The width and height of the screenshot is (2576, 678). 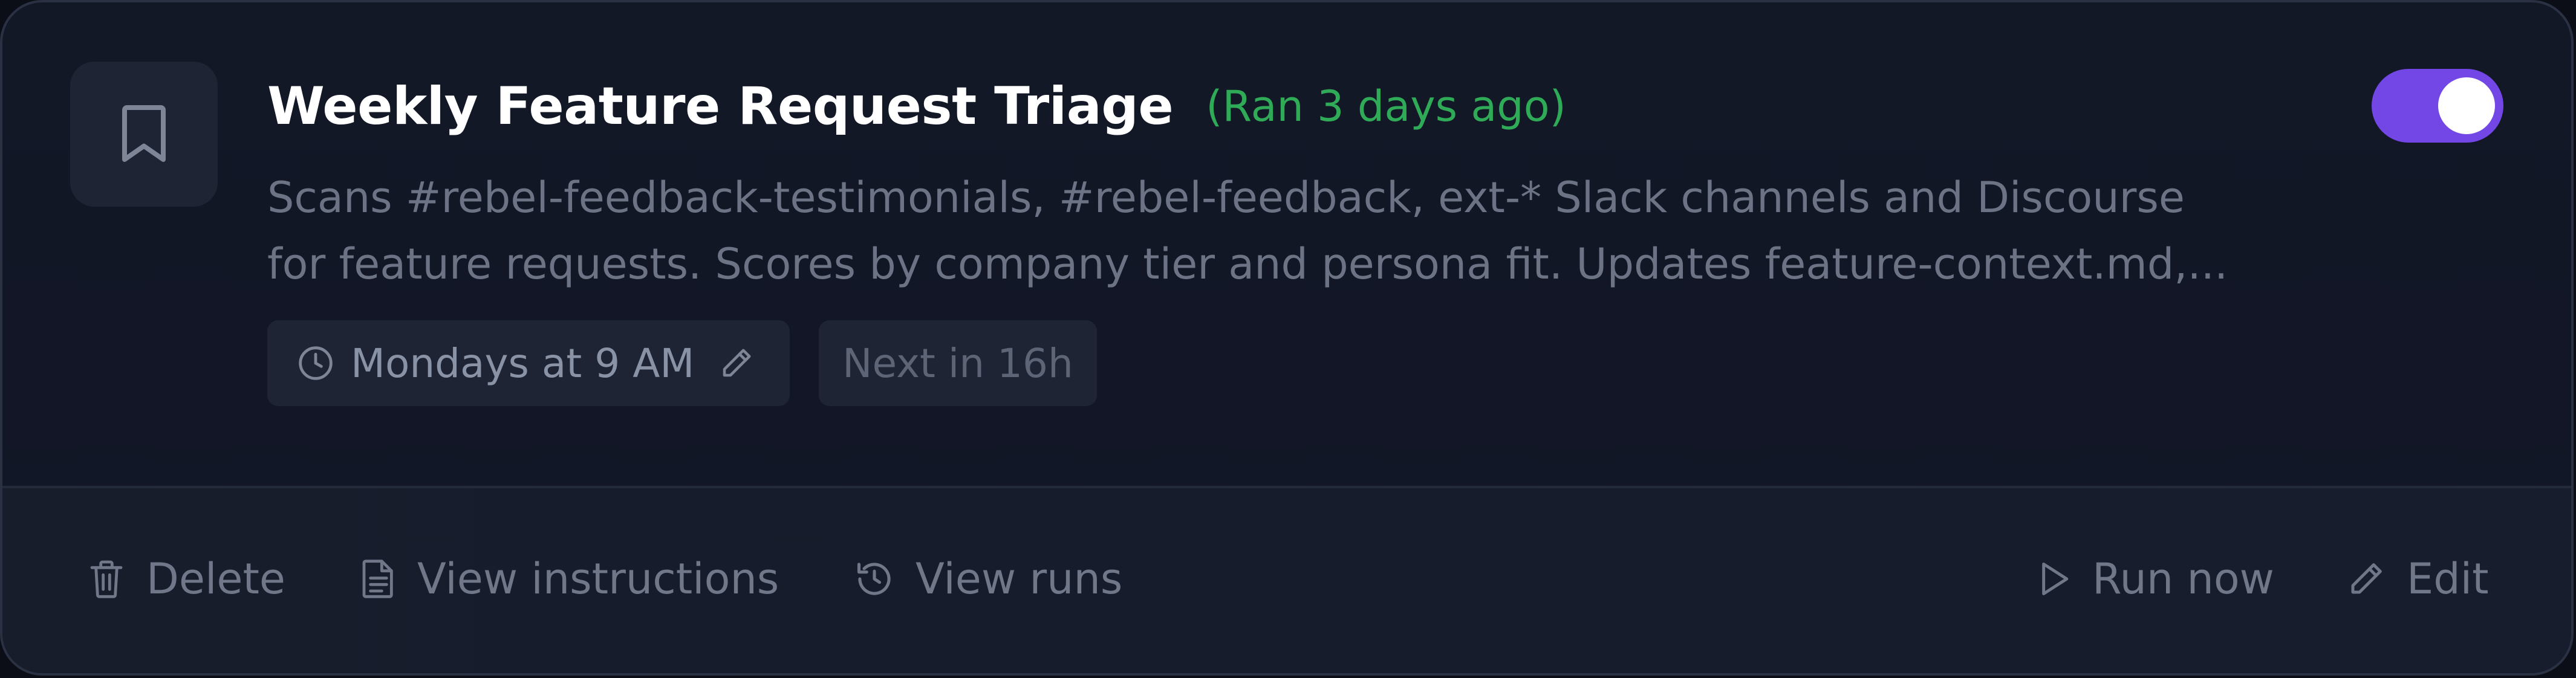 What do you see at coordinates (378, 579) in the screenshot?
I see `document-icon` at bounding box center [378, 579].